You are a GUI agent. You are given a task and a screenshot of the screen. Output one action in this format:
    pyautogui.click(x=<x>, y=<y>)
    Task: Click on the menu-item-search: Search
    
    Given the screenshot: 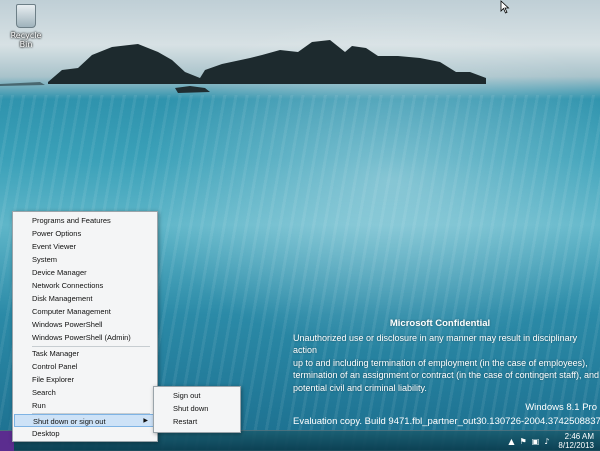 What is the action you would take?
    pyautogui.click(x=84, y=392)
    